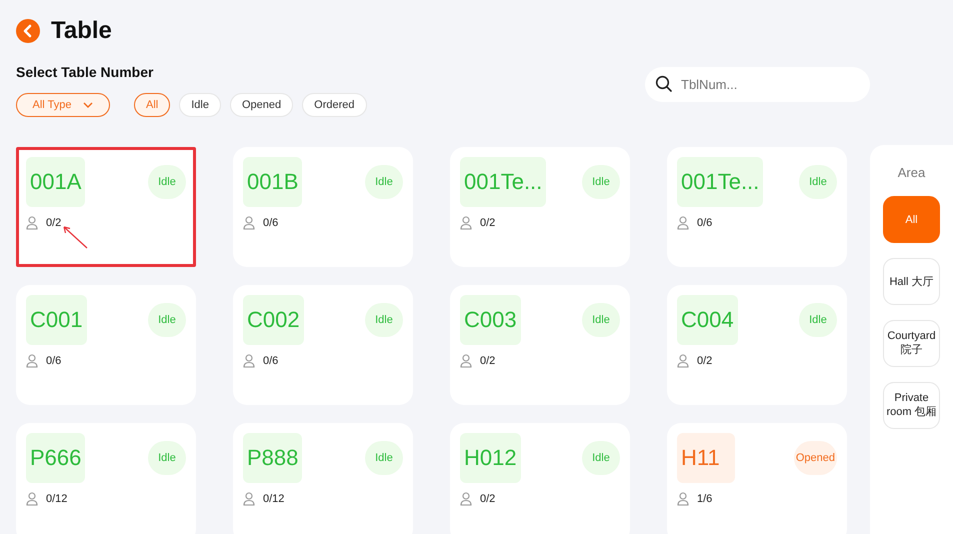 The width and height of the screenshot is (953, 534). What do you see at coordinates (85, 72) in the screenshot?
I see `section-title: Select Table Number` at bounding box center [85, 72].